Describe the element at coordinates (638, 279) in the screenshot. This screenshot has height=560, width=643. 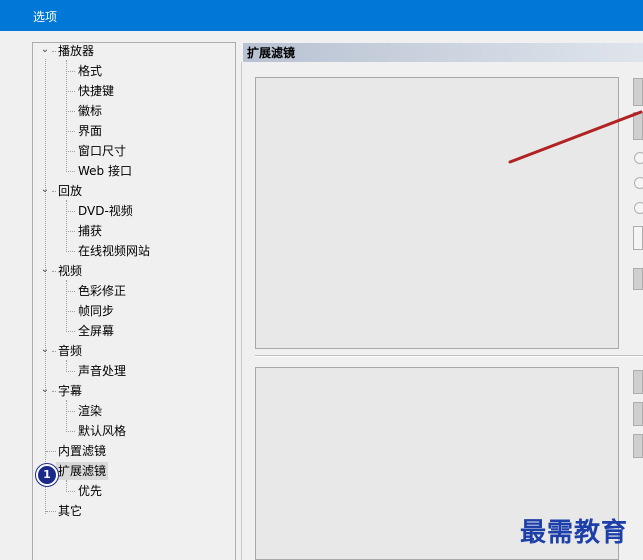
I see `move-up-button` at that location.